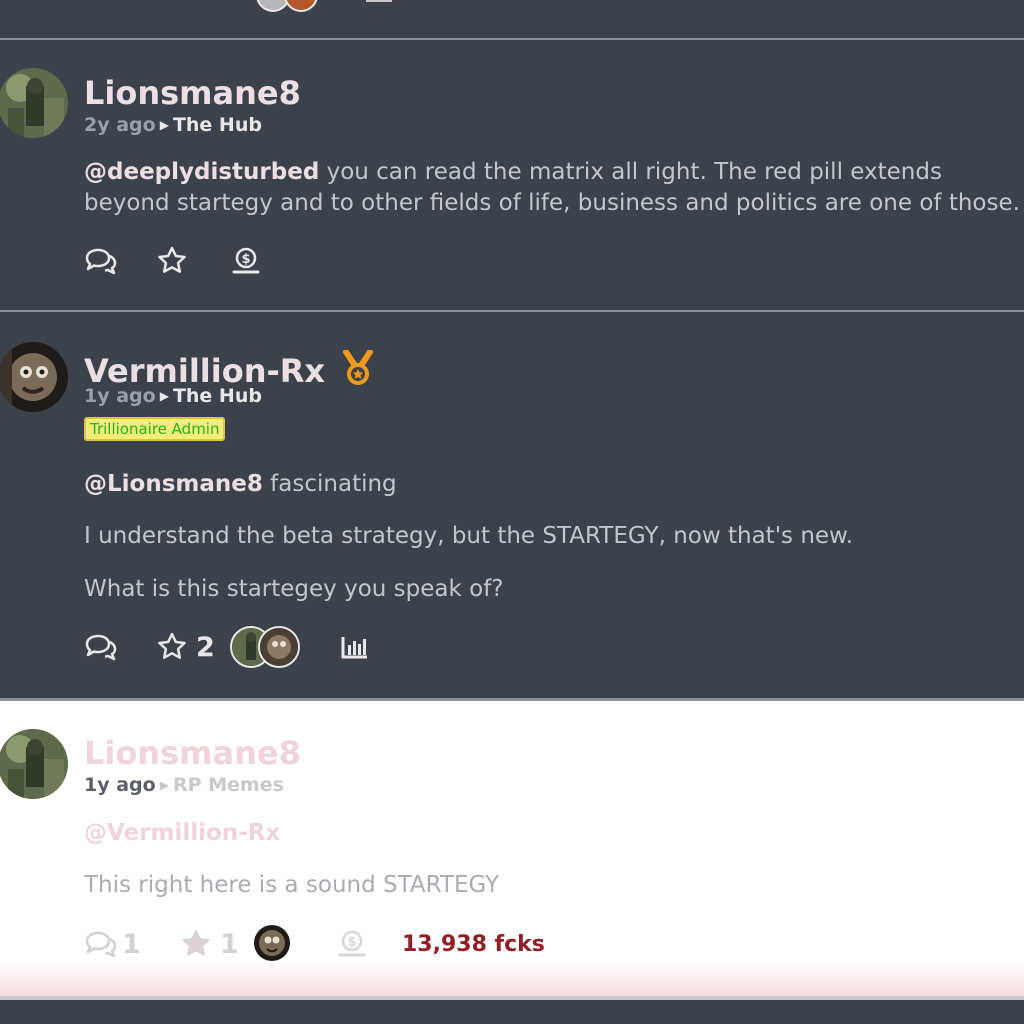 This screenshot has width=1024, height=1024. I want to click on tip-total-text: 13,938 fcks, so click(473, 944).